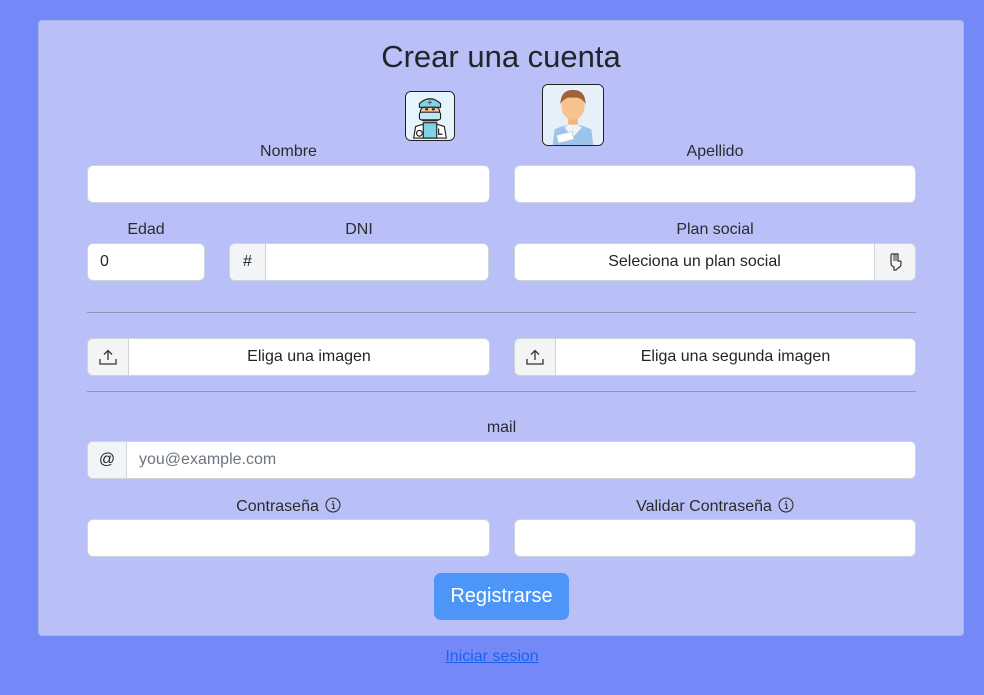 This screenshot has height=695, width=984. What do you see at coordinates (735, 357) in the screenshot?
I see `imagen2-label: Eliga una segunda imagen` at bounding box center [735, 357].